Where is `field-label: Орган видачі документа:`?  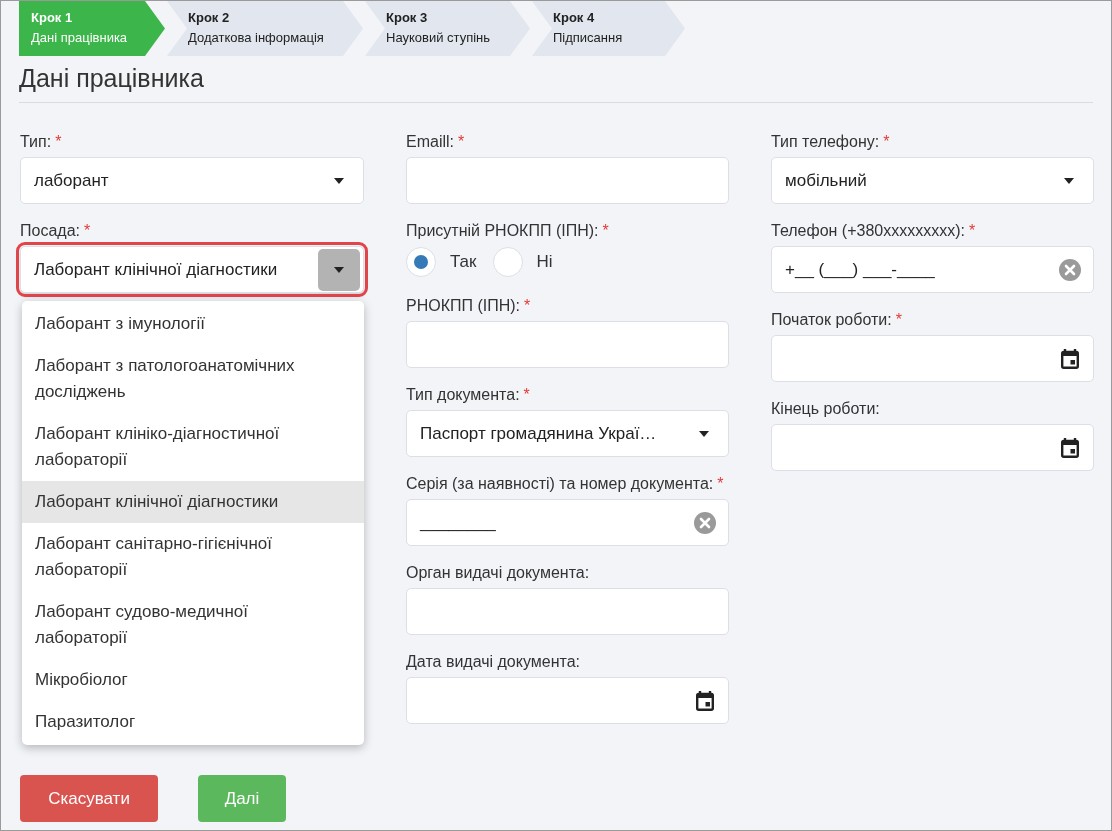 field-label: Орган видачі документа: is located at coordinates (498, 573).